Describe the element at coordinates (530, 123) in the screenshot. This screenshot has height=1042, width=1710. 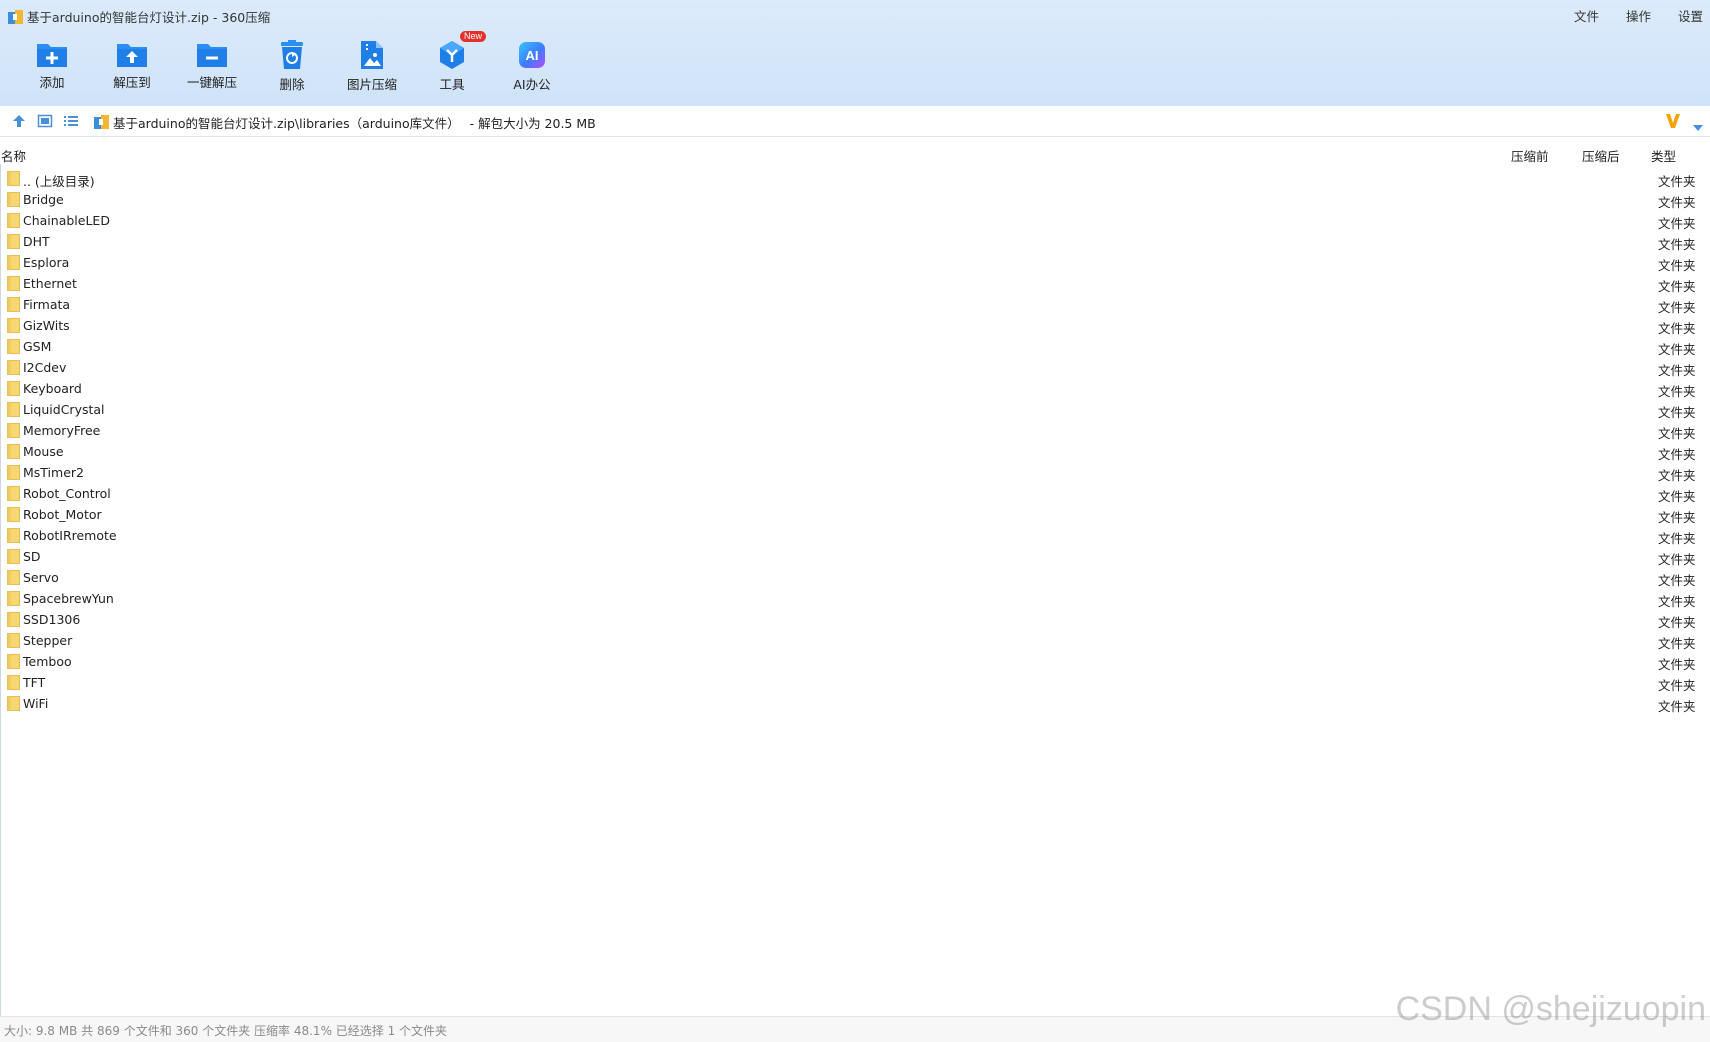
I see `address-size-info: - 解包大小为 20.5 MB` at that location.